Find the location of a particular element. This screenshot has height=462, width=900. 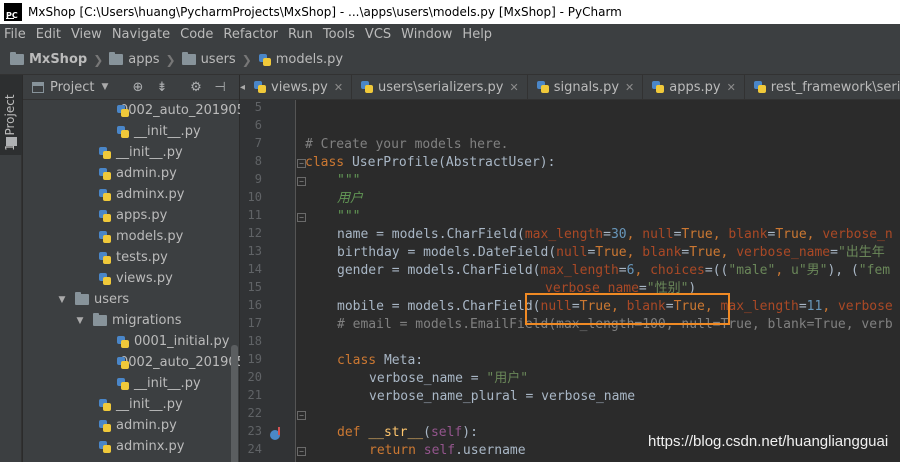

tree-item-file: tests.py is located at coordinates (131, 257).